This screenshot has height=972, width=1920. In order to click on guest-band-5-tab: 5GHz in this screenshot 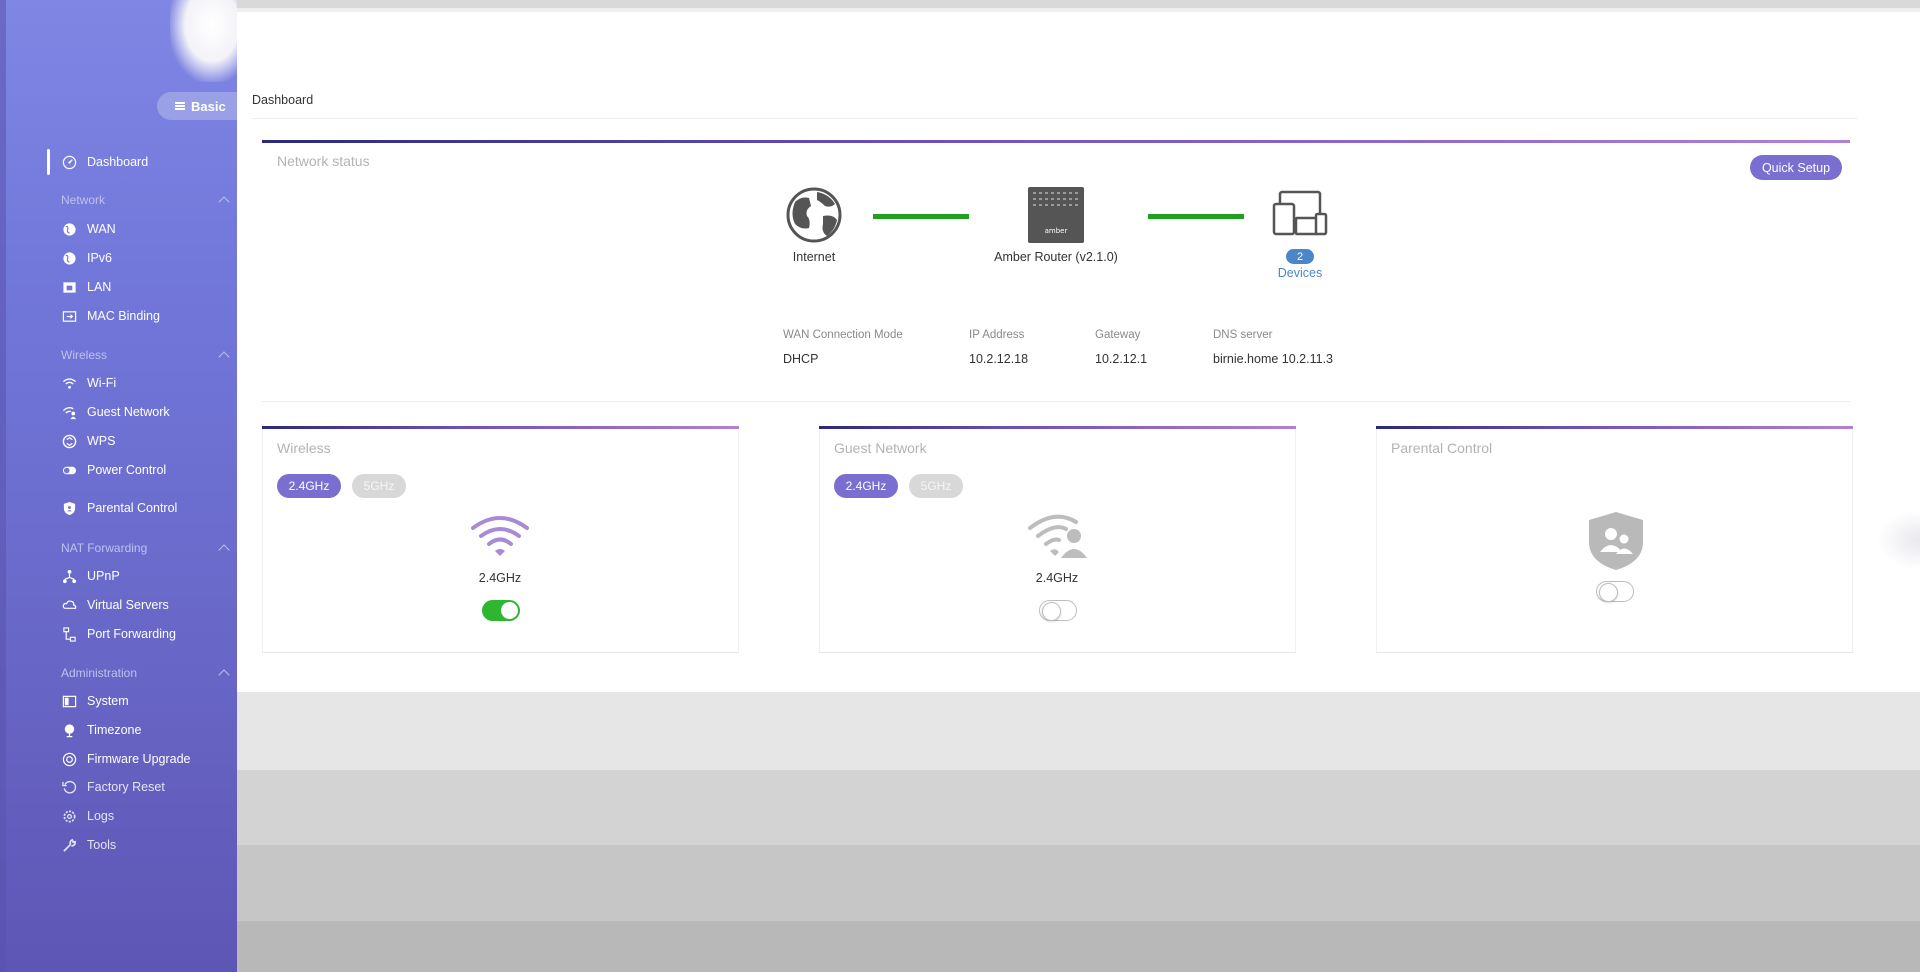, I will do `click(936, 486)`.